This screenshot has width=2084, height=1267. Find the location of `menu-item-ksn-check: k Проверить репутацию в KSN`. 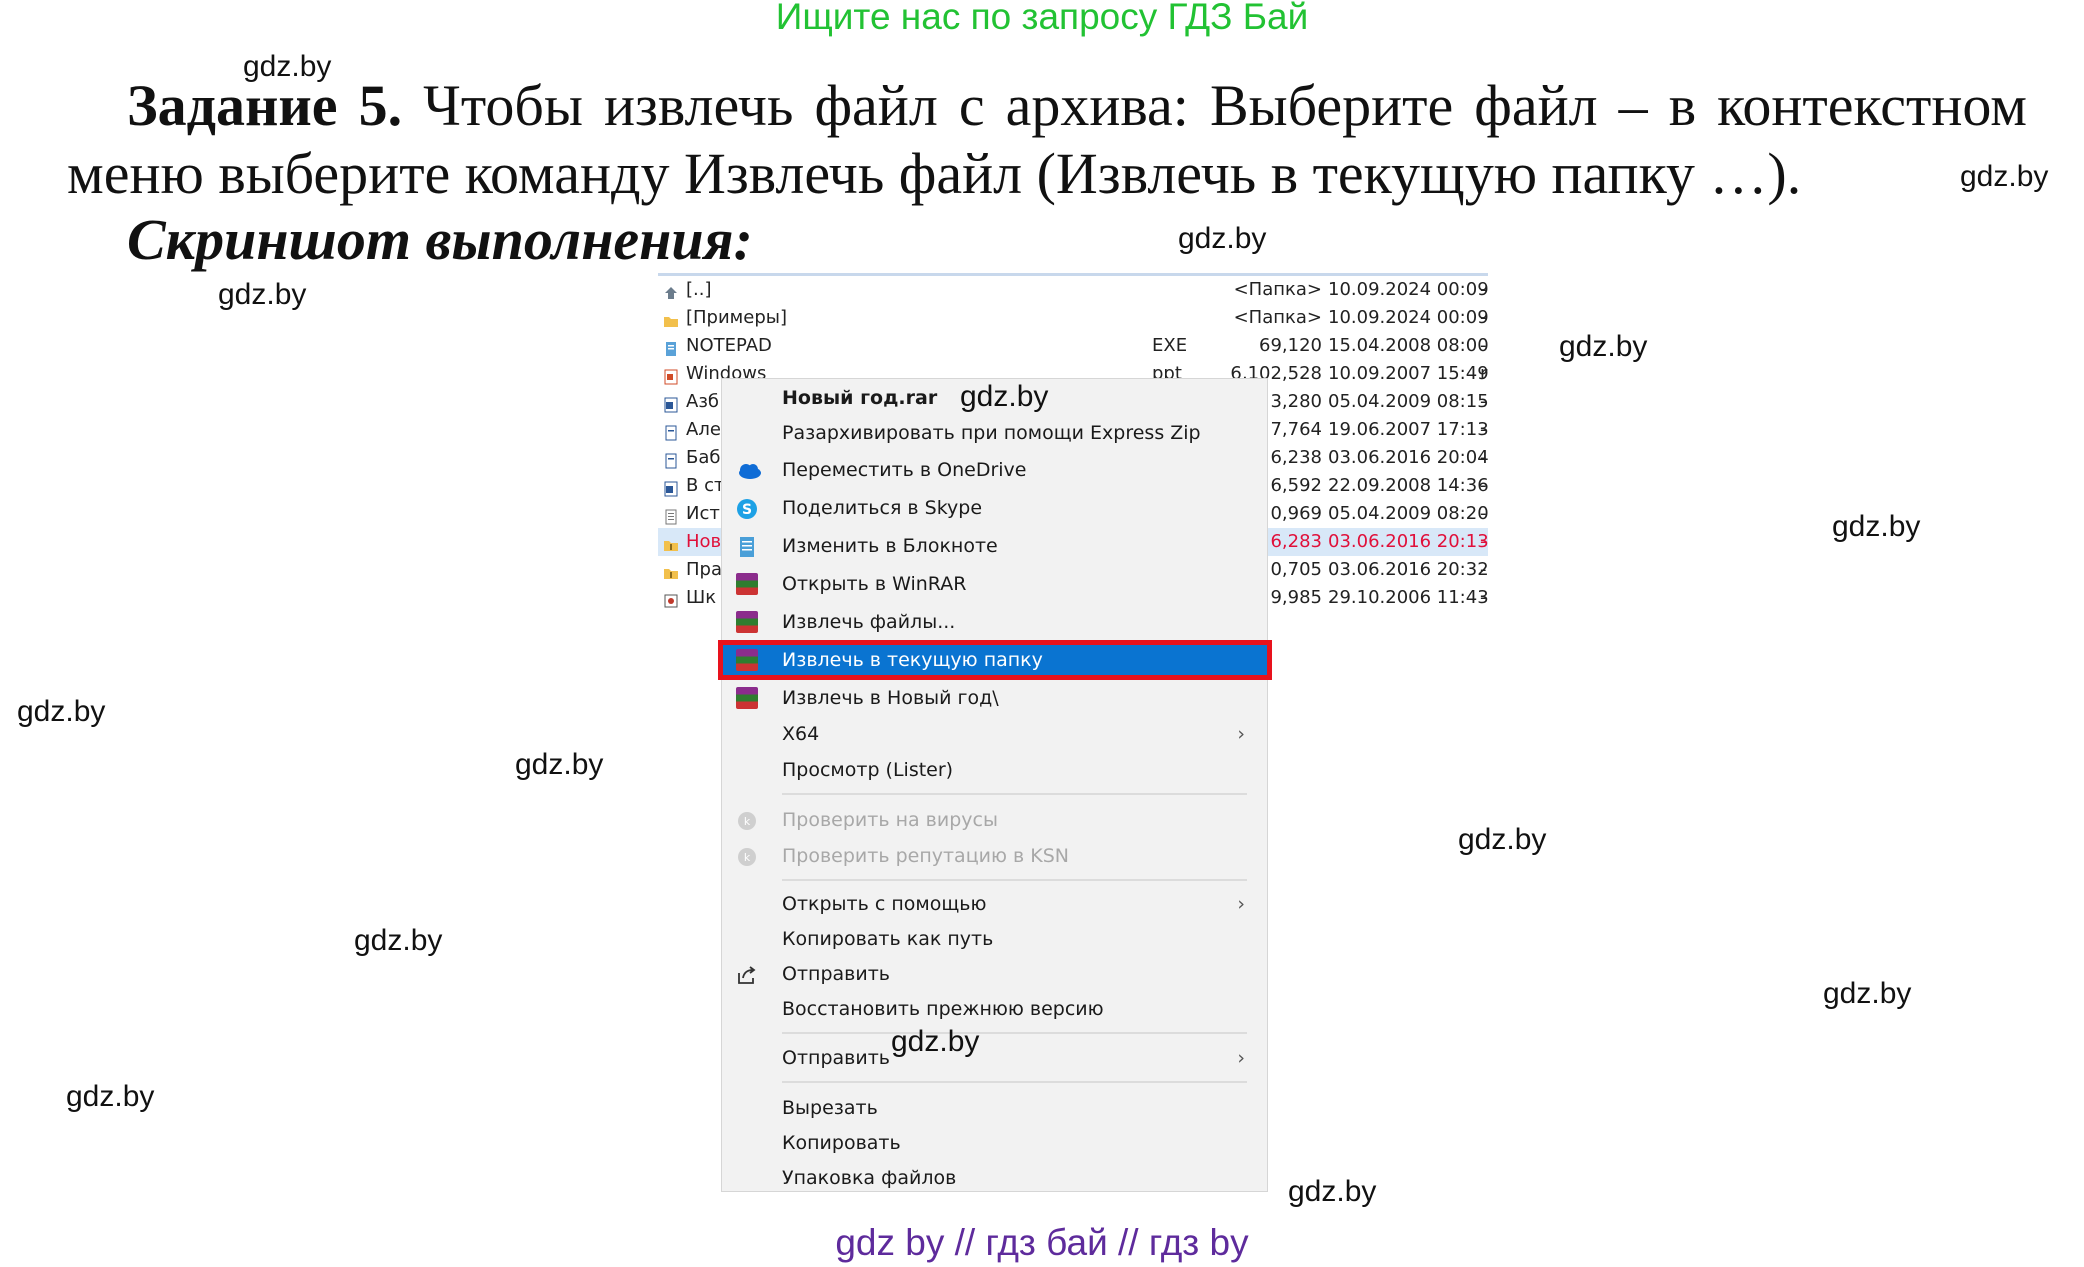

menu-item-ksn-check: k Проверить репутацию в KSN is located at coordinates (994, 856).